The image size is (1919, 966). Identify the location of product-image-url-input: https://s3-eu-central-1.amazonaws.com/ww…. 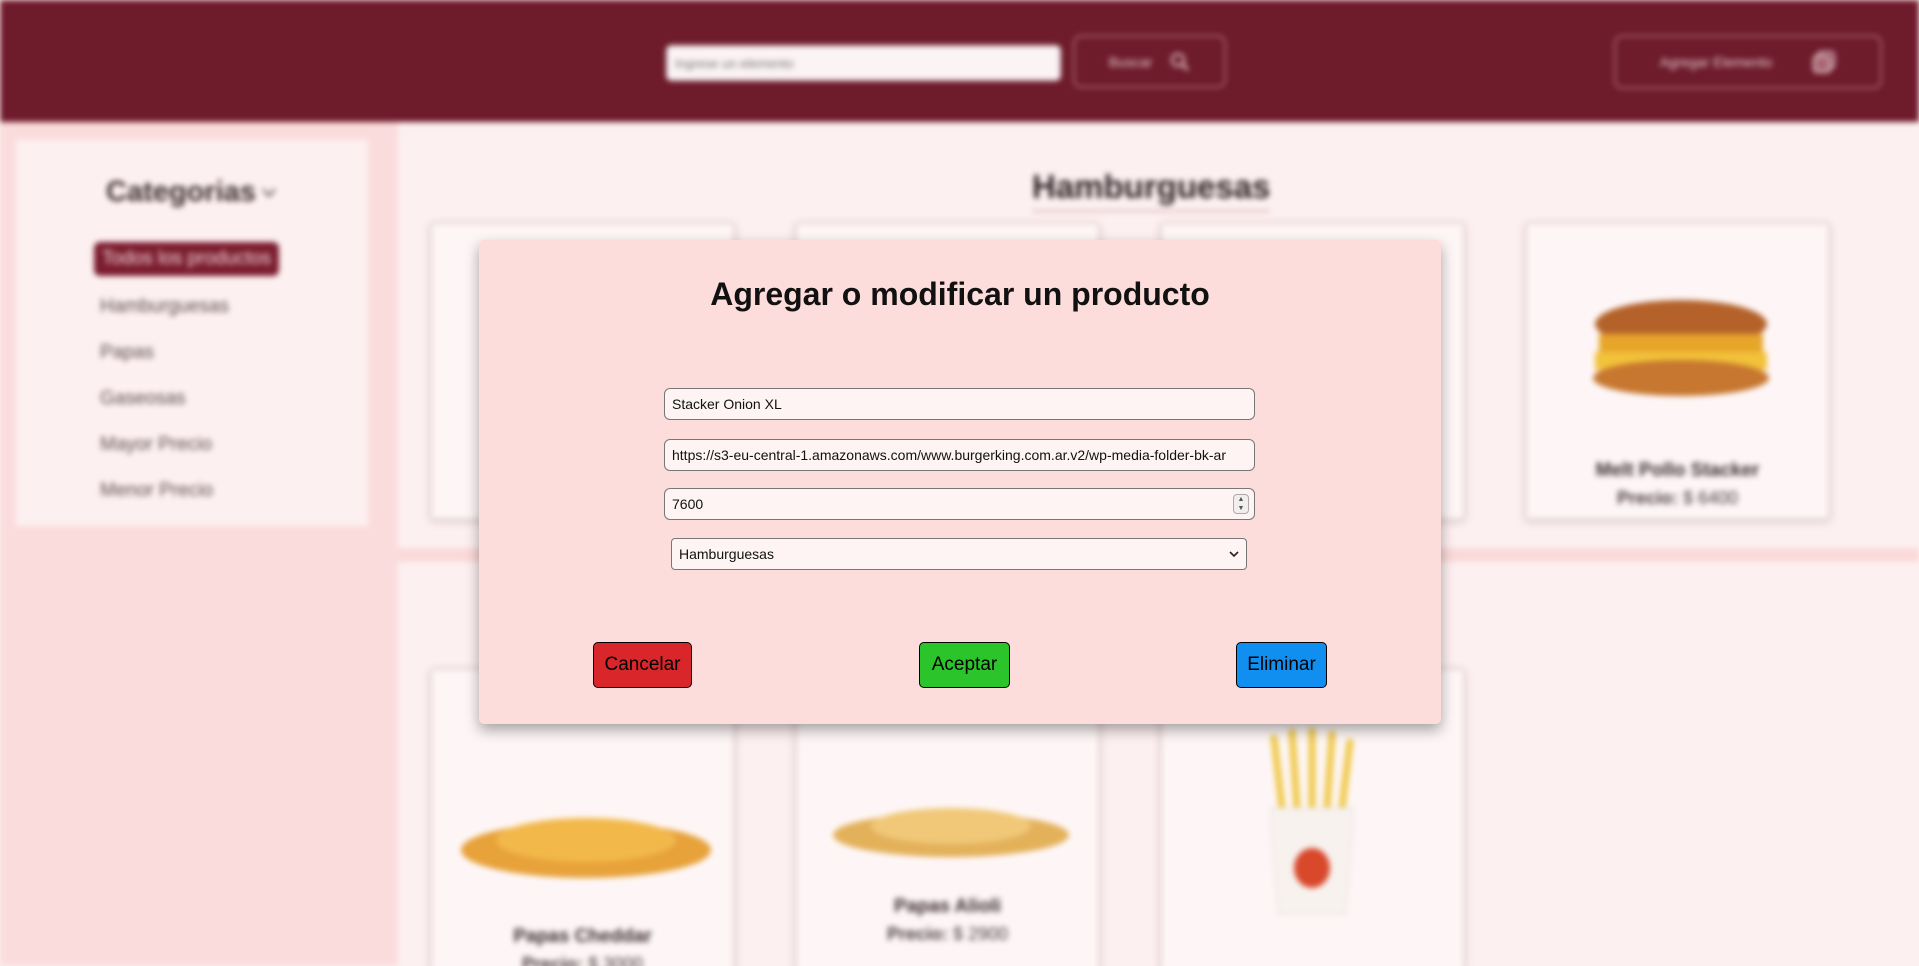
(959, 455).